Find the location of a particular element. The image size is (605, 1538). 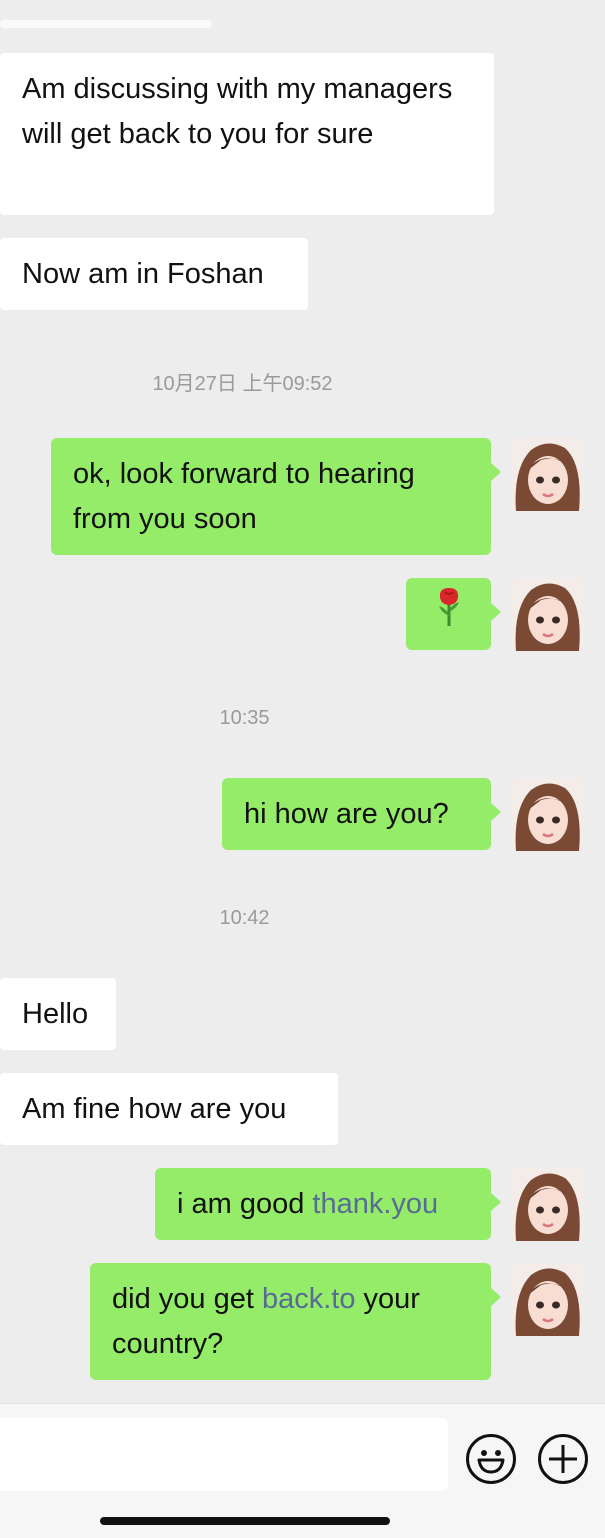

message-text: Now am in Foshan is located at coordinates (143, 274).